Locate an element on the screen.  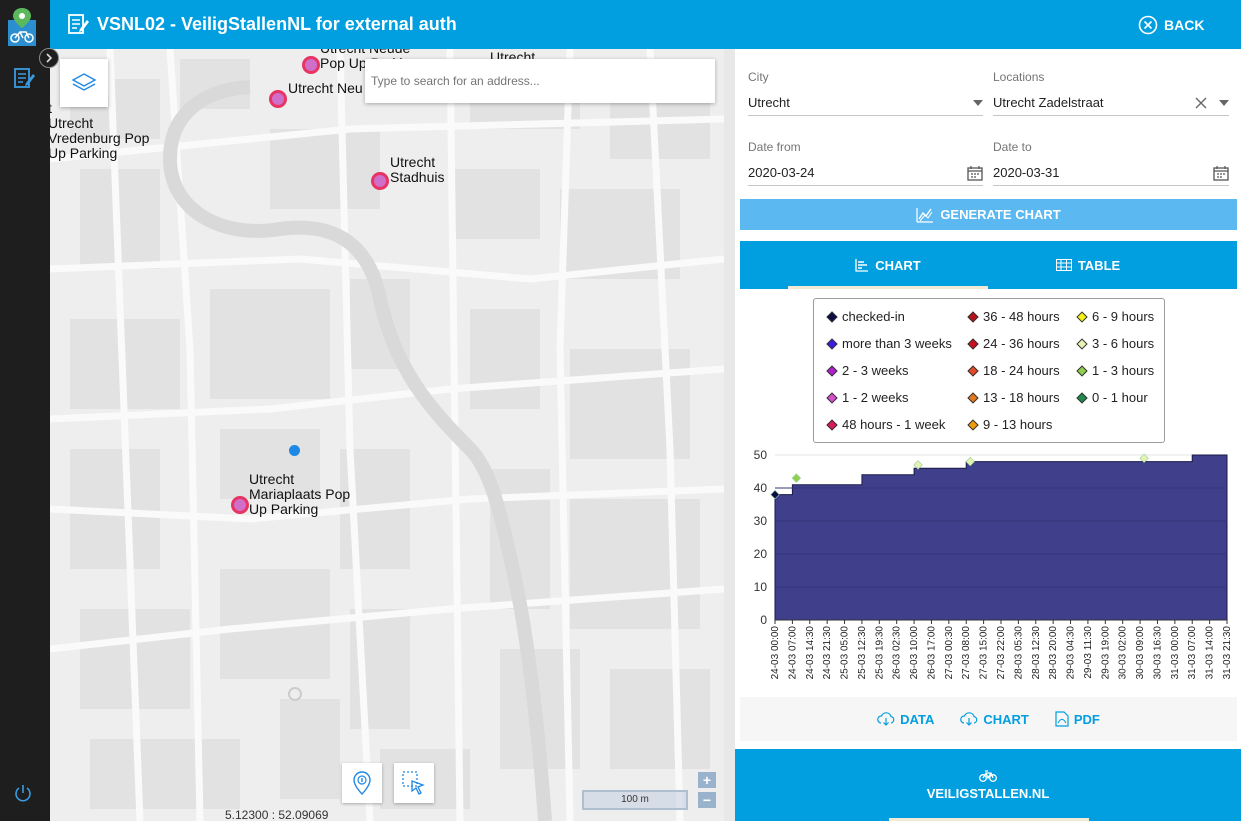
legend-item: 24 - 36 hours is located at coordinates (1013, 343).